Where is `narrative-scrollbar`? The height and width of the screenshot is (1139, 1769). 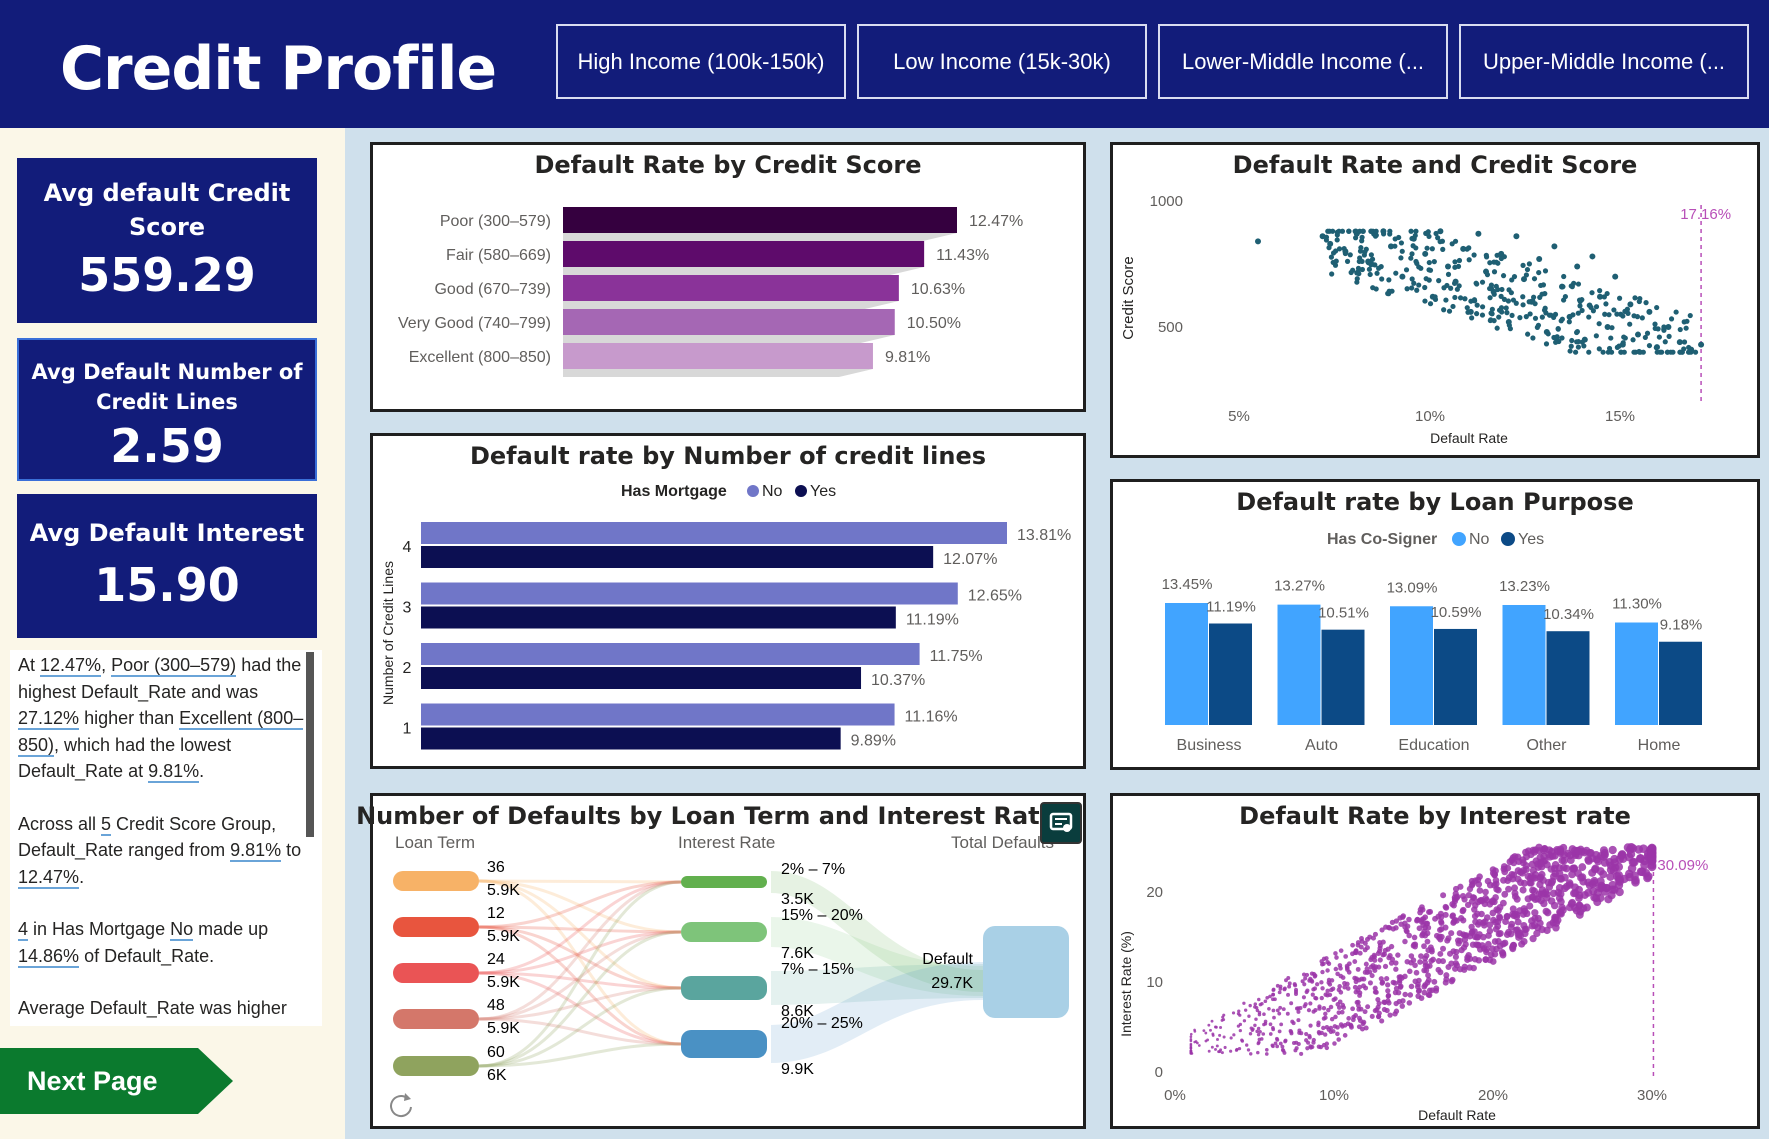 narrative-scrollbar is located at coordinates (310, 744).